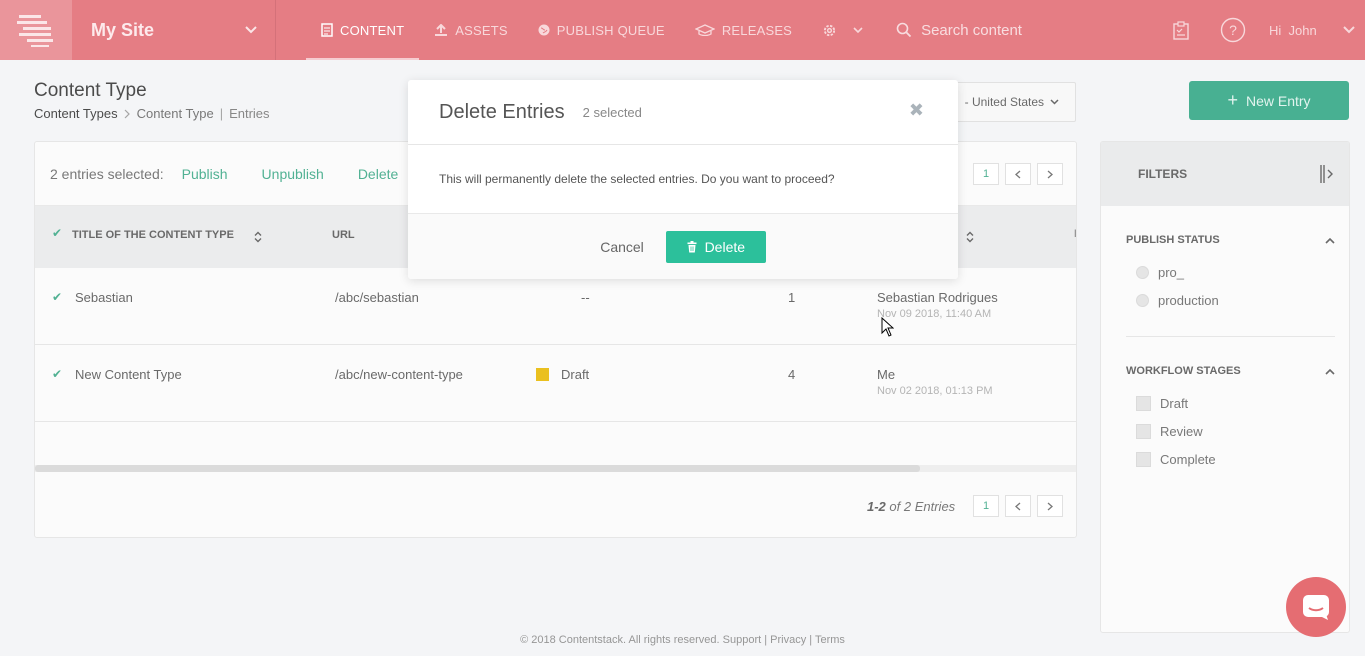  Describe the element at coordinates (612, 112) in the screenshot. I see `selected-count-label: 2 selected` at that location.